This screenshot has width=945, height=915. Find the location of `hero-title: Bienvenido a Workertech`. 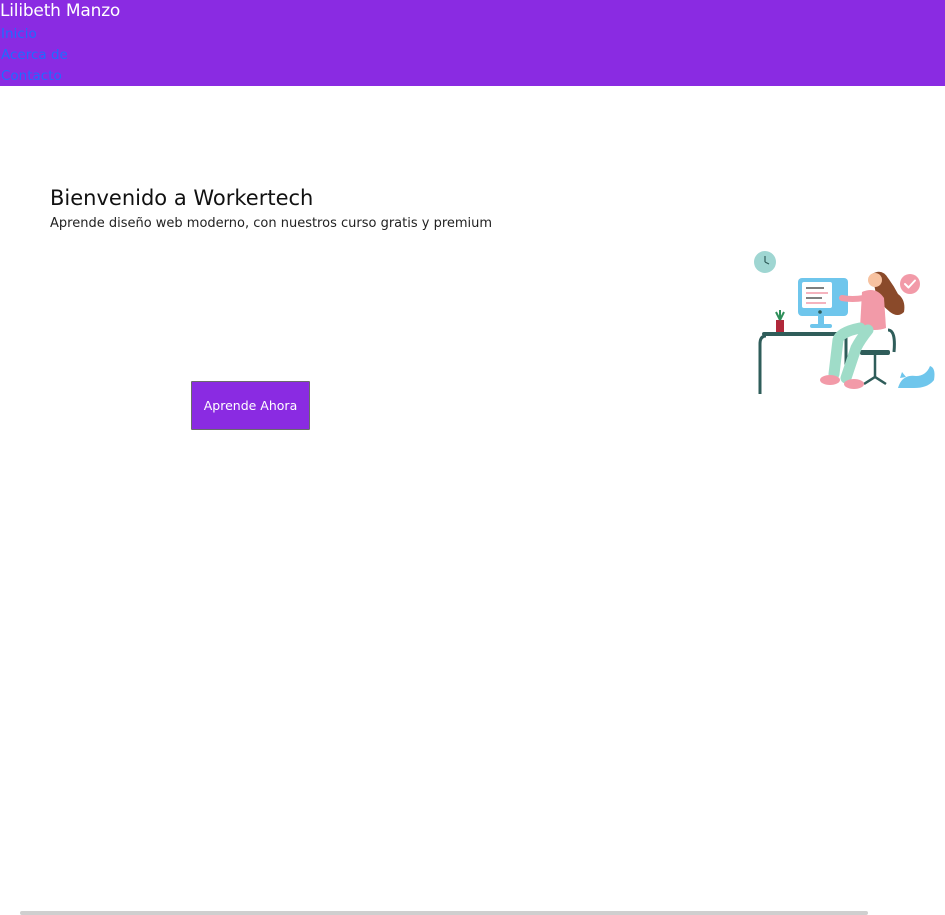

hero-title: Bienvenido a Workertech is located at coordinates (182, 198).